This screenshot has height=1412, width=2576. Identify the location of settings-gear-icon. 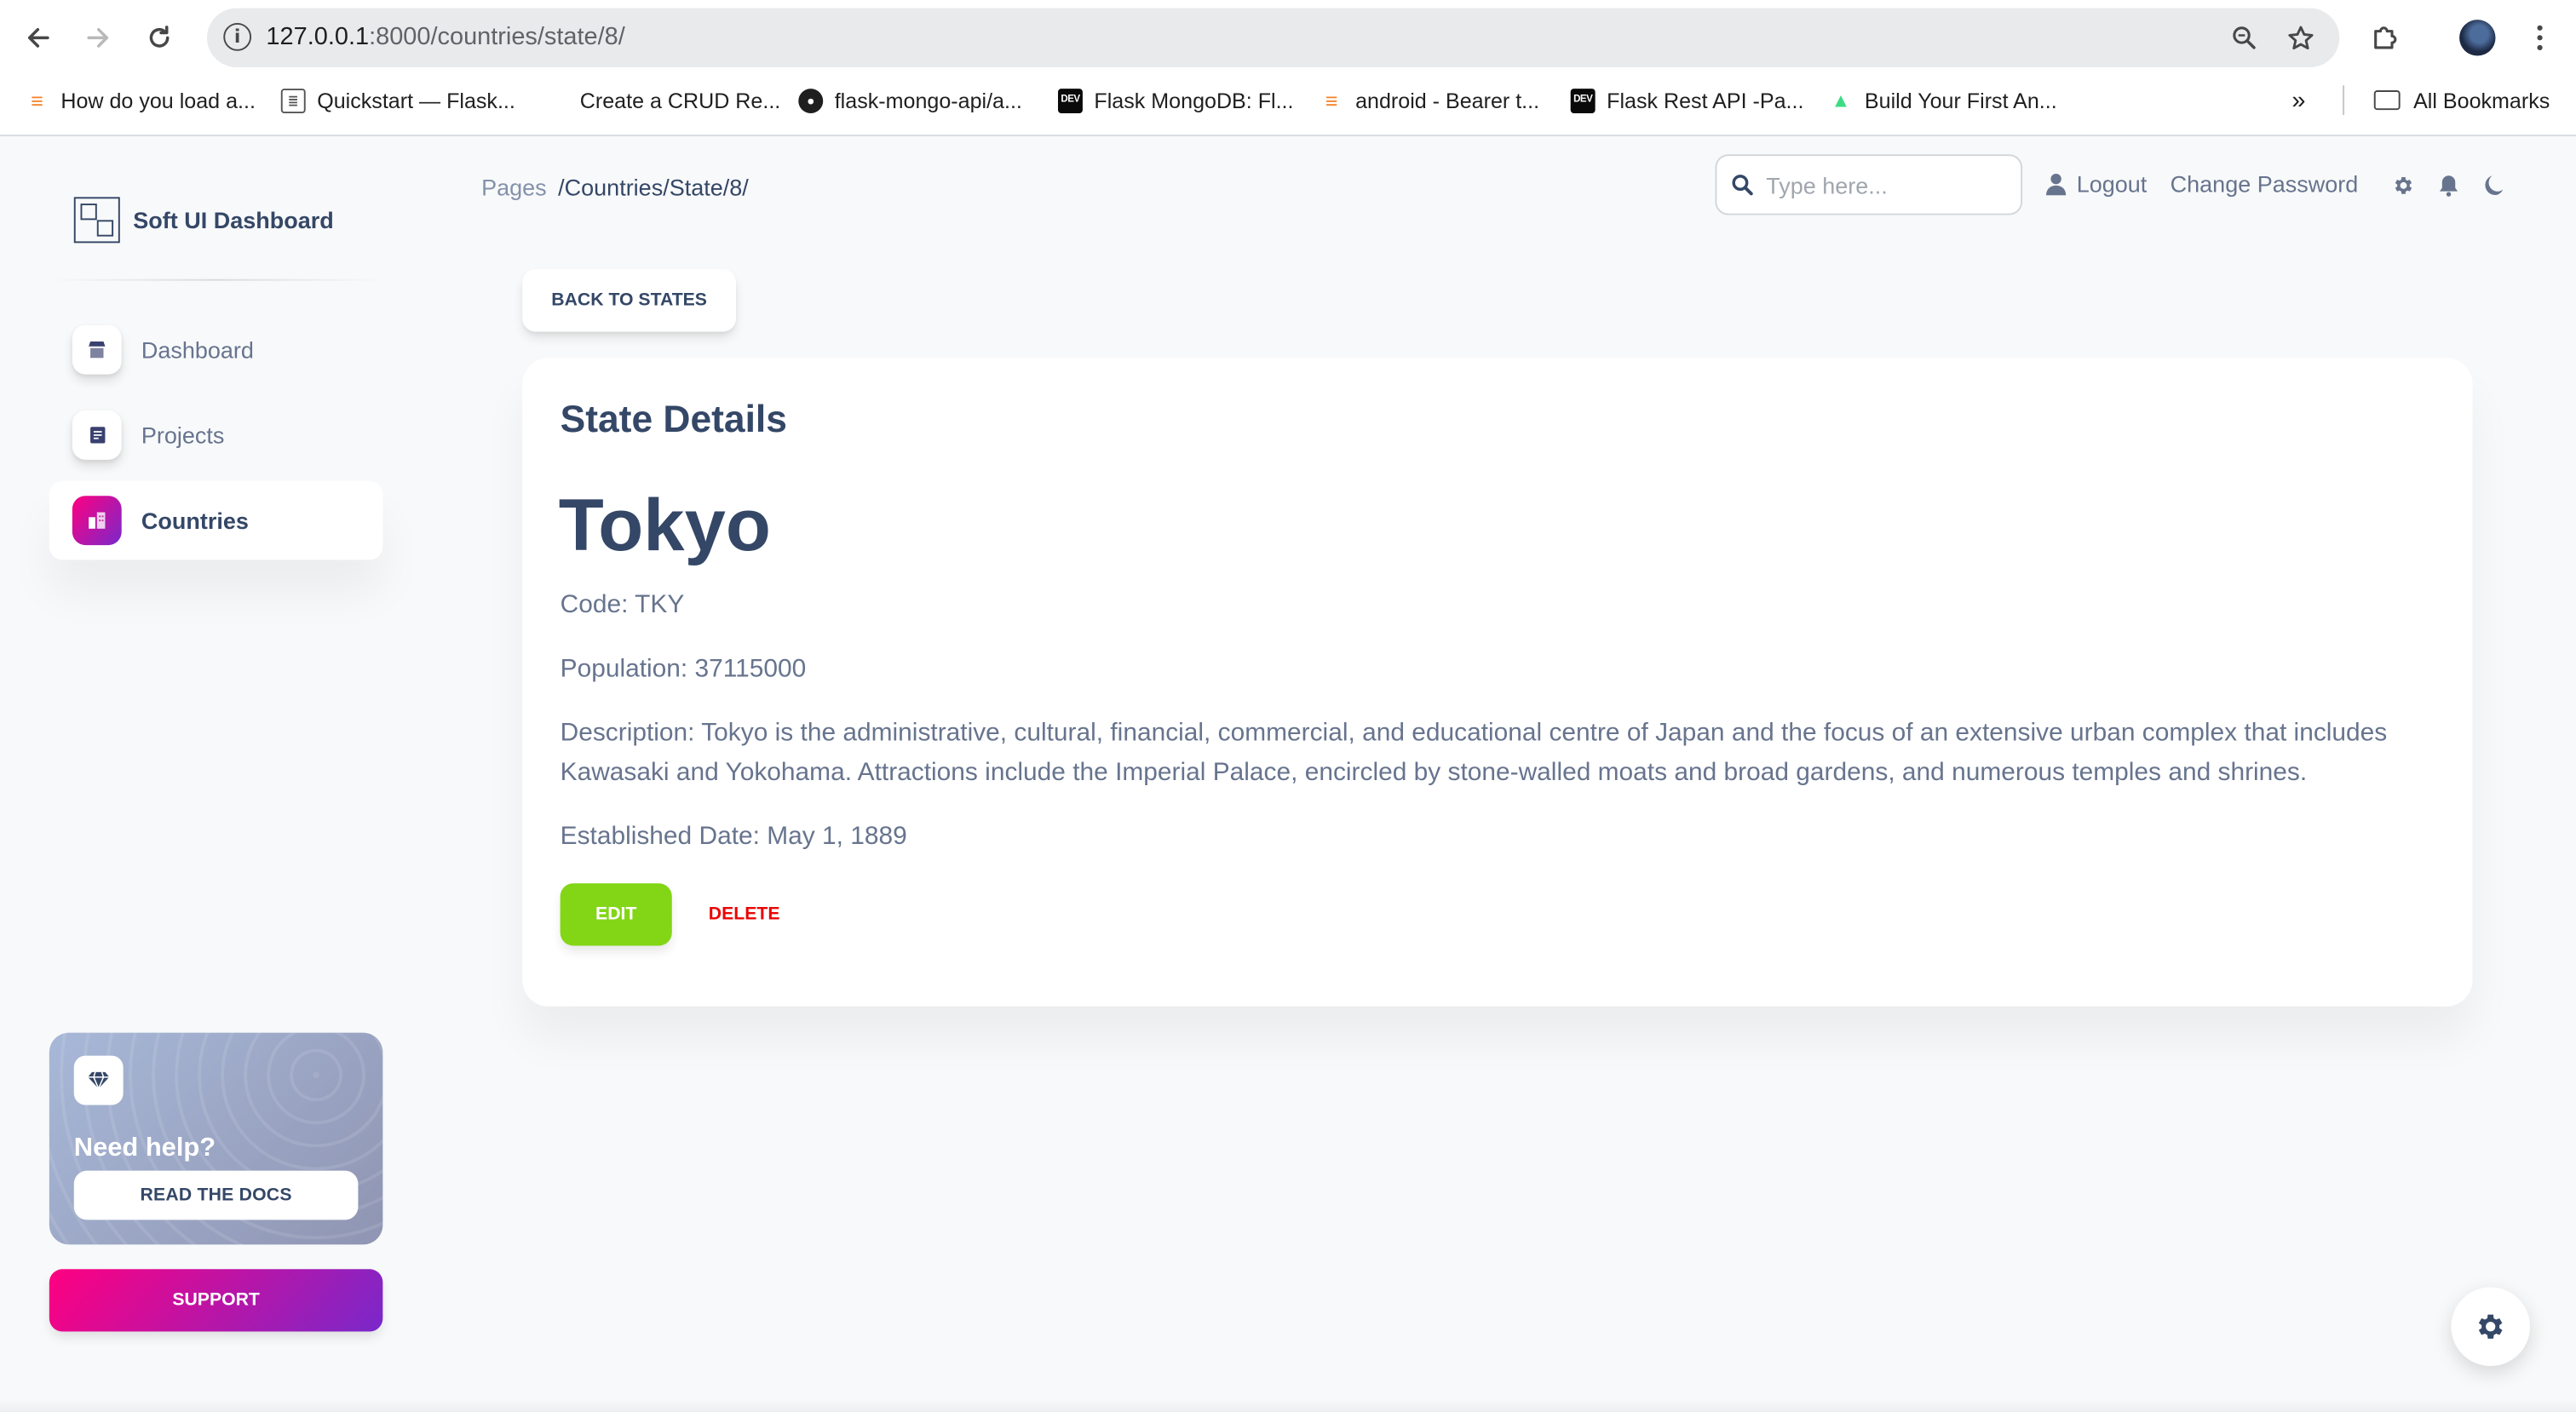
(2404, 186).